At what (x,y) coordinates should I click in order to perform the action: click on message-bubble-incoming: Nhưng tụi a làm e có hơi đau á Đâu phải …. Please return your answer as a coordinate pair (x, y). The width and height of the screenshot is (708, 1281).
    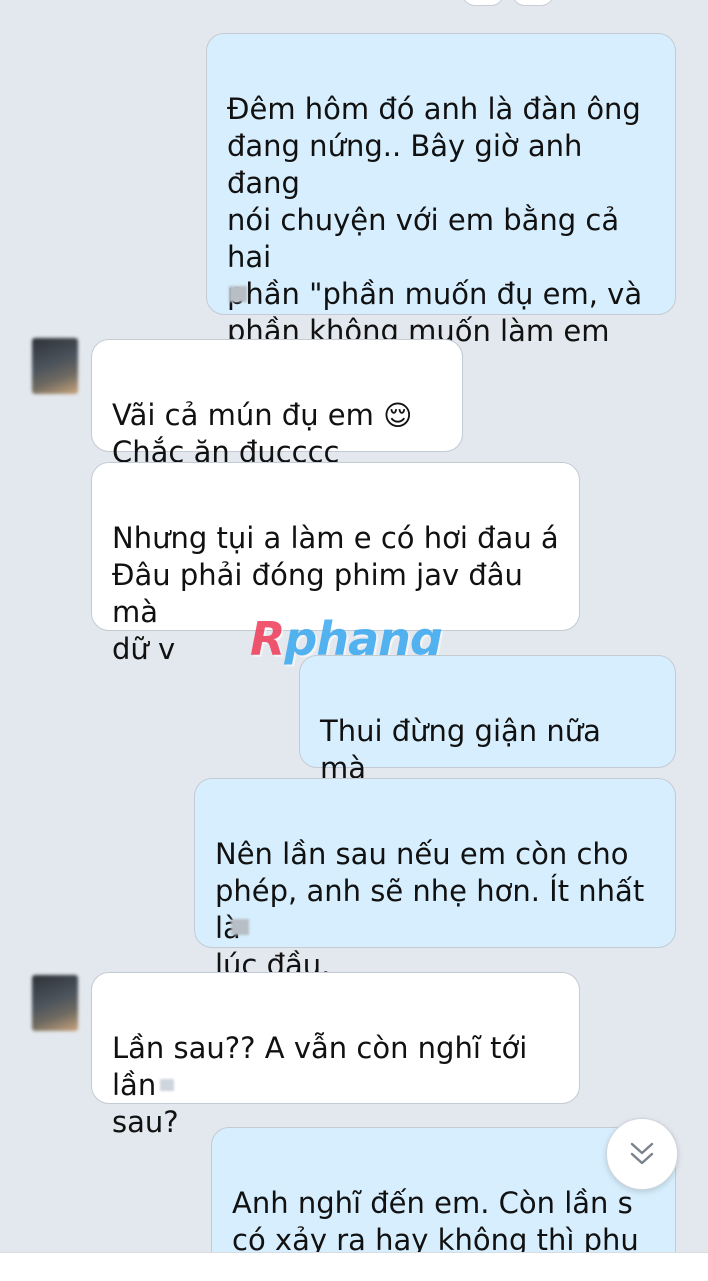
    Looking at the image, I should click on (335, 564).